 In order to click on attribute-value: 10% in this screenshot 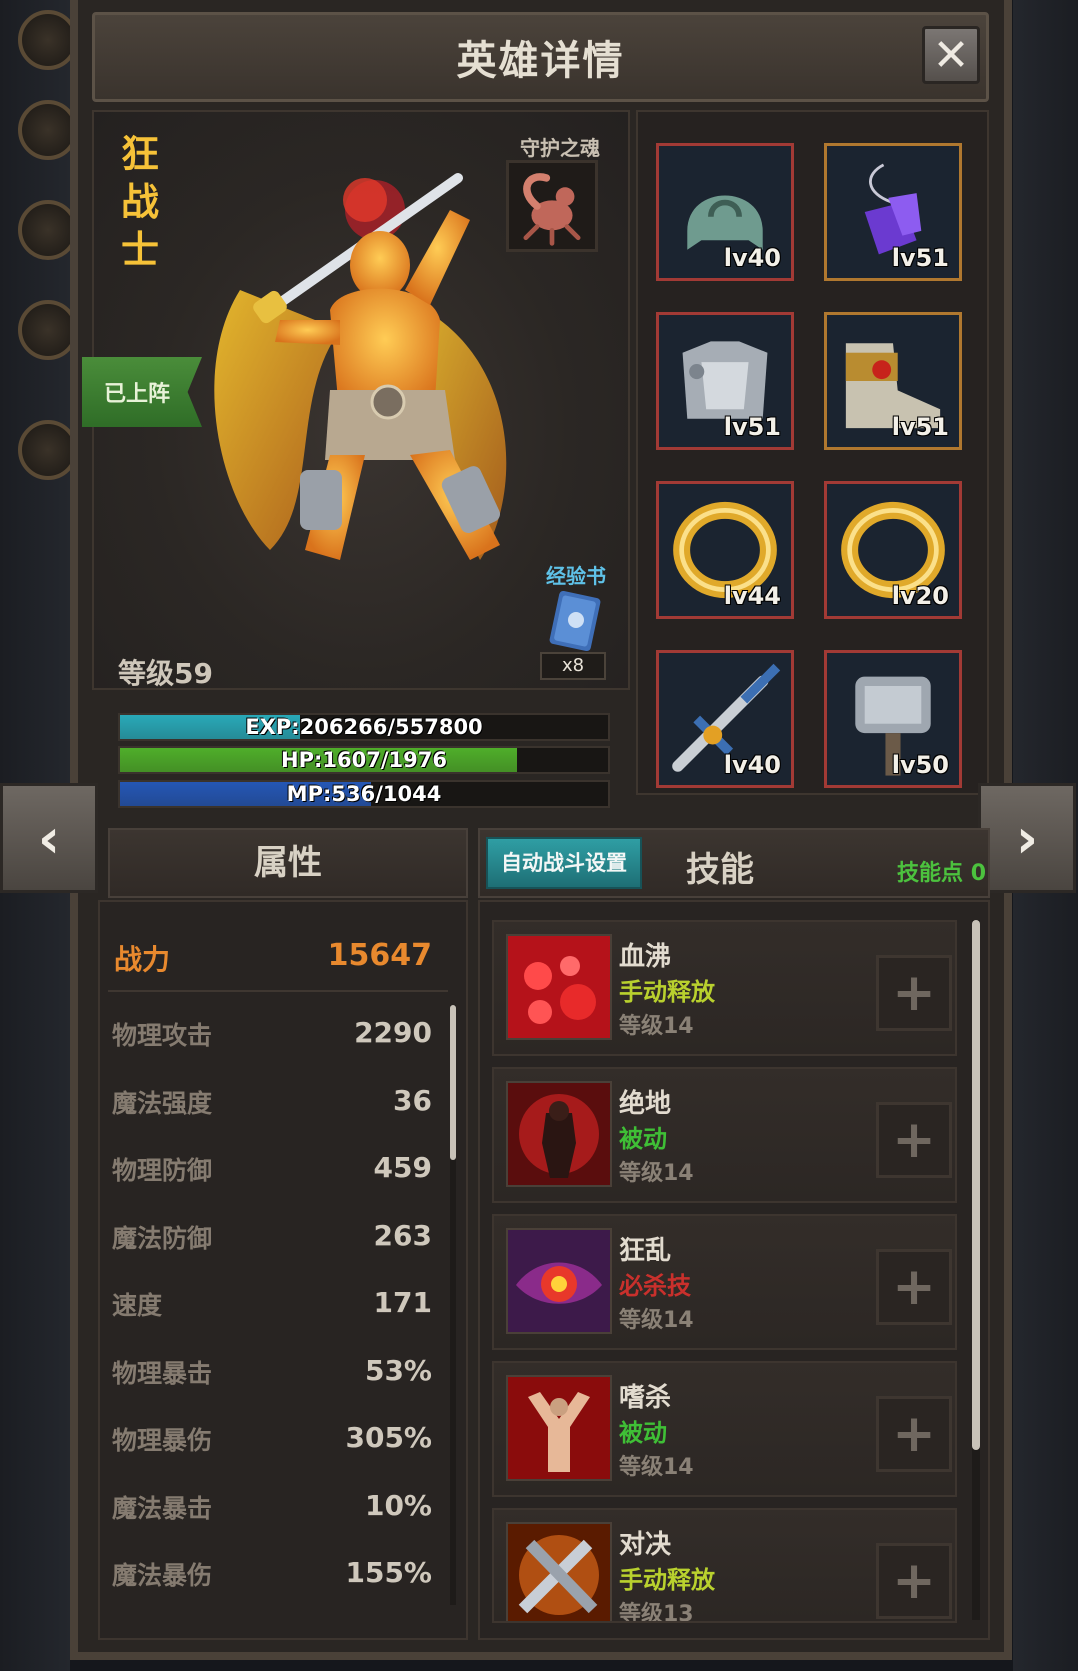, I will do `click(398, 1505)`.